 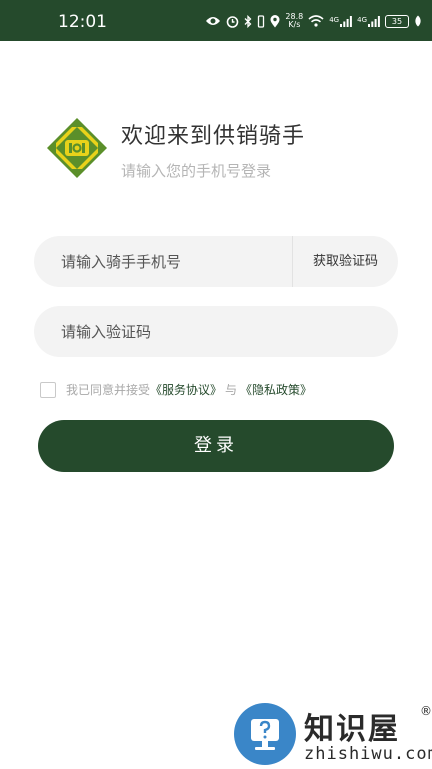 I want to click on verification-code-field, so click(x=216, y=331).